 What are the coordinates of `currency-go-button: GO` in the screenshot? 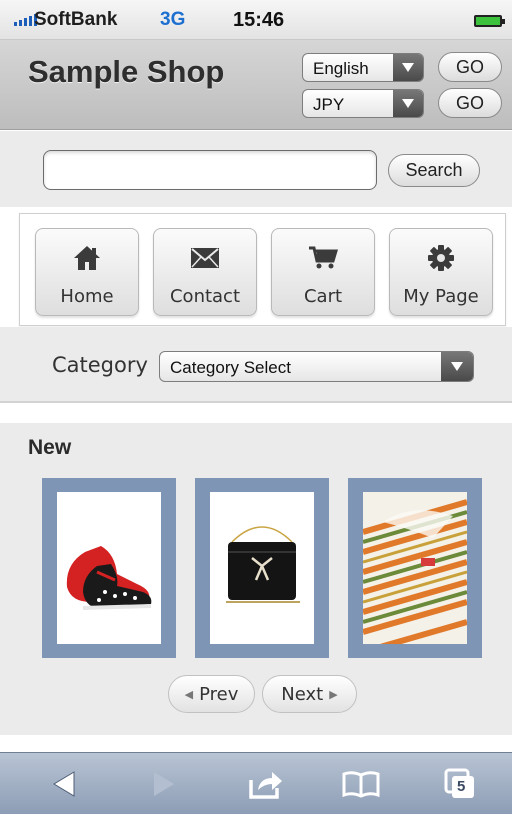 It's located at (470, 103).